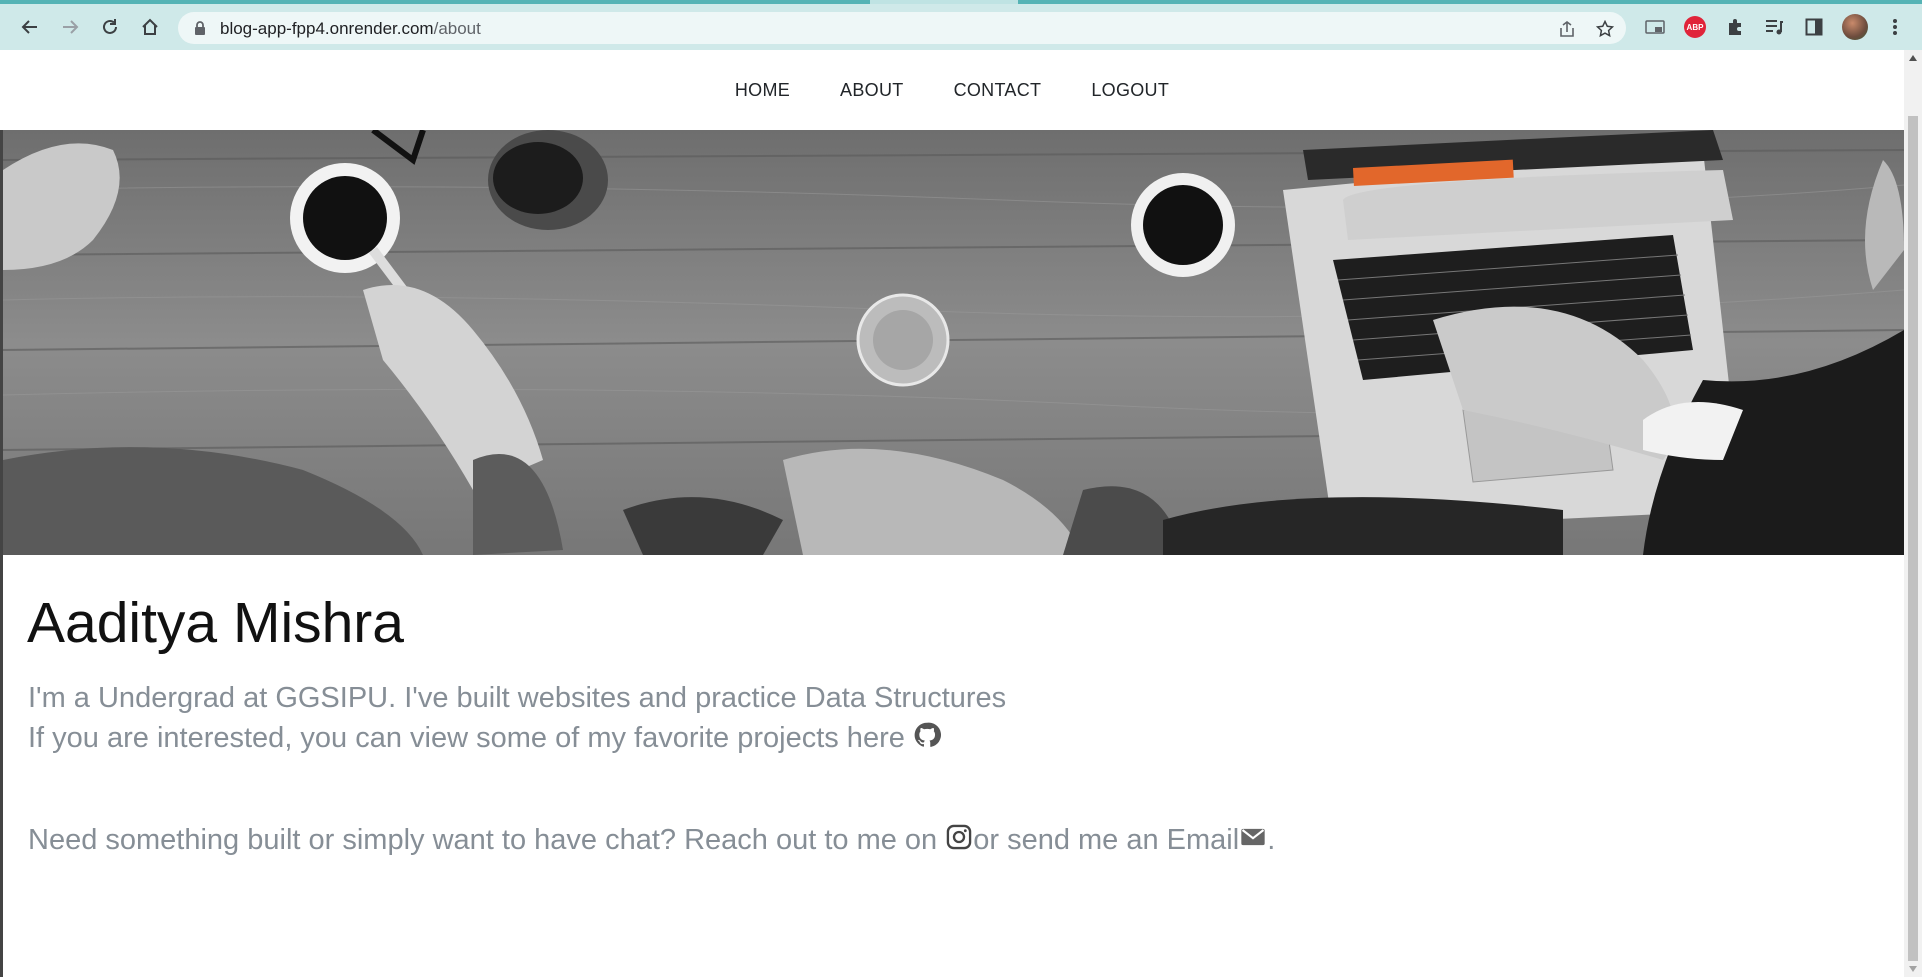 The width and height of the screenshot is (1922, 977). What do you see at coordinates (1895, 27) in the screenshot?
I see `chrome-menu-icon` at bounding box center [1895, 27].